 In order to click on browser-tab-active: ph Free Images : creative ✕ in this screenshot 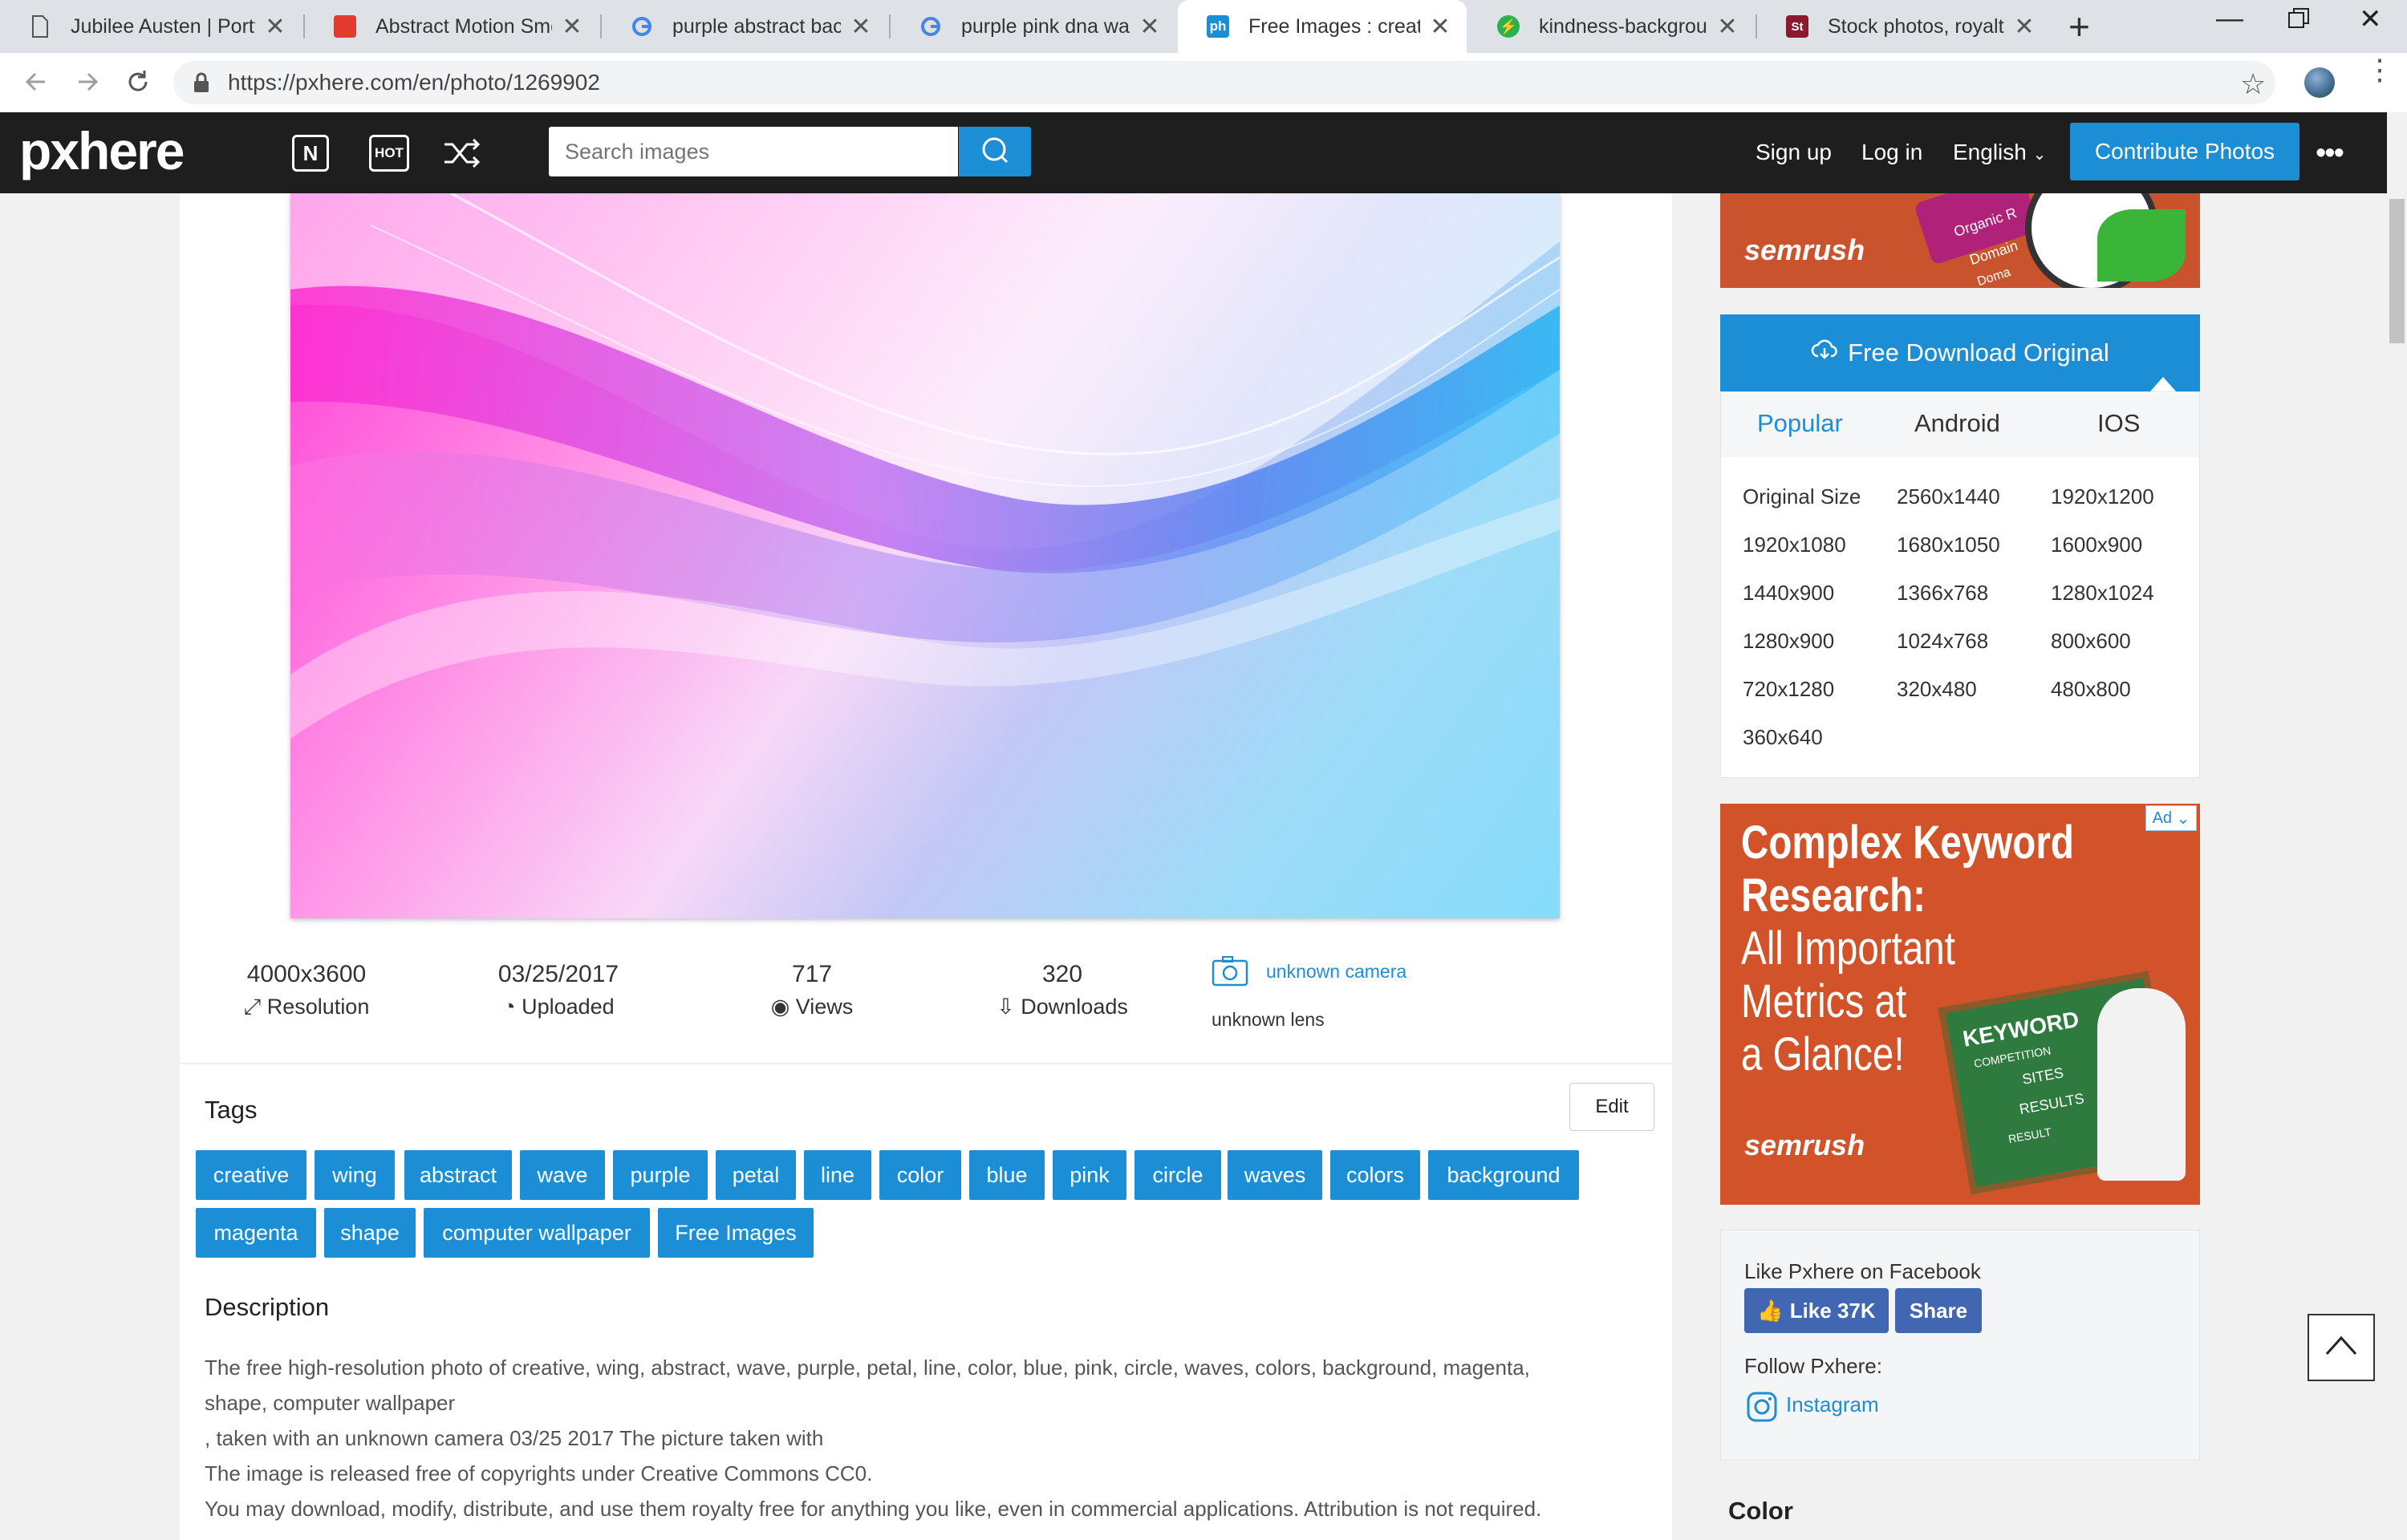, I will do `click(1322, 27)`.